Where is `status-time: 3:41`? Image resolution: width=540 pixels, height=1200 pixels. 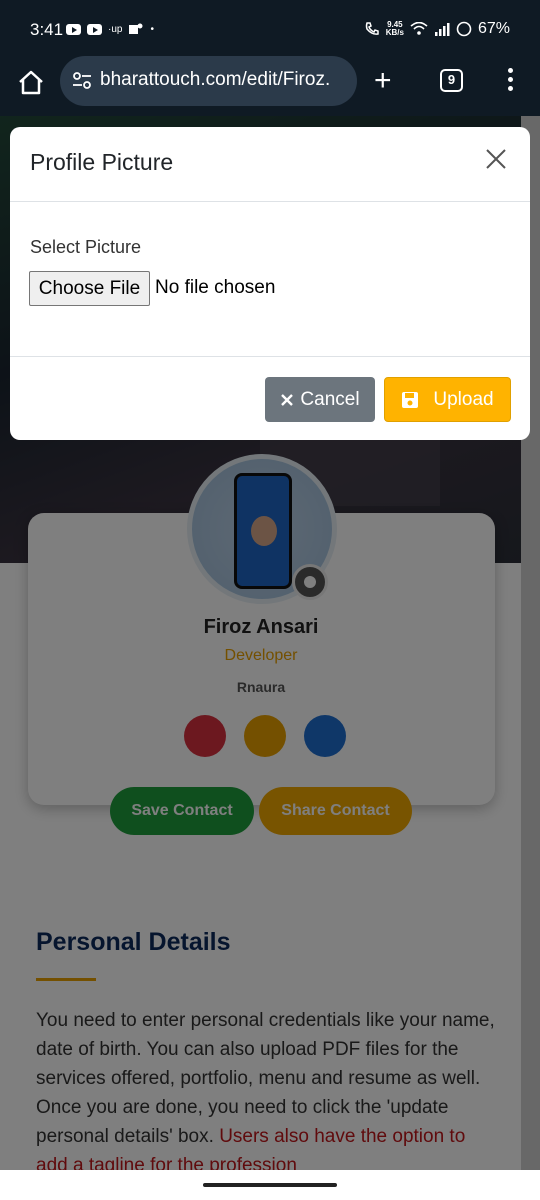
status-time: 3:41 is located at coordinates (47, 29).